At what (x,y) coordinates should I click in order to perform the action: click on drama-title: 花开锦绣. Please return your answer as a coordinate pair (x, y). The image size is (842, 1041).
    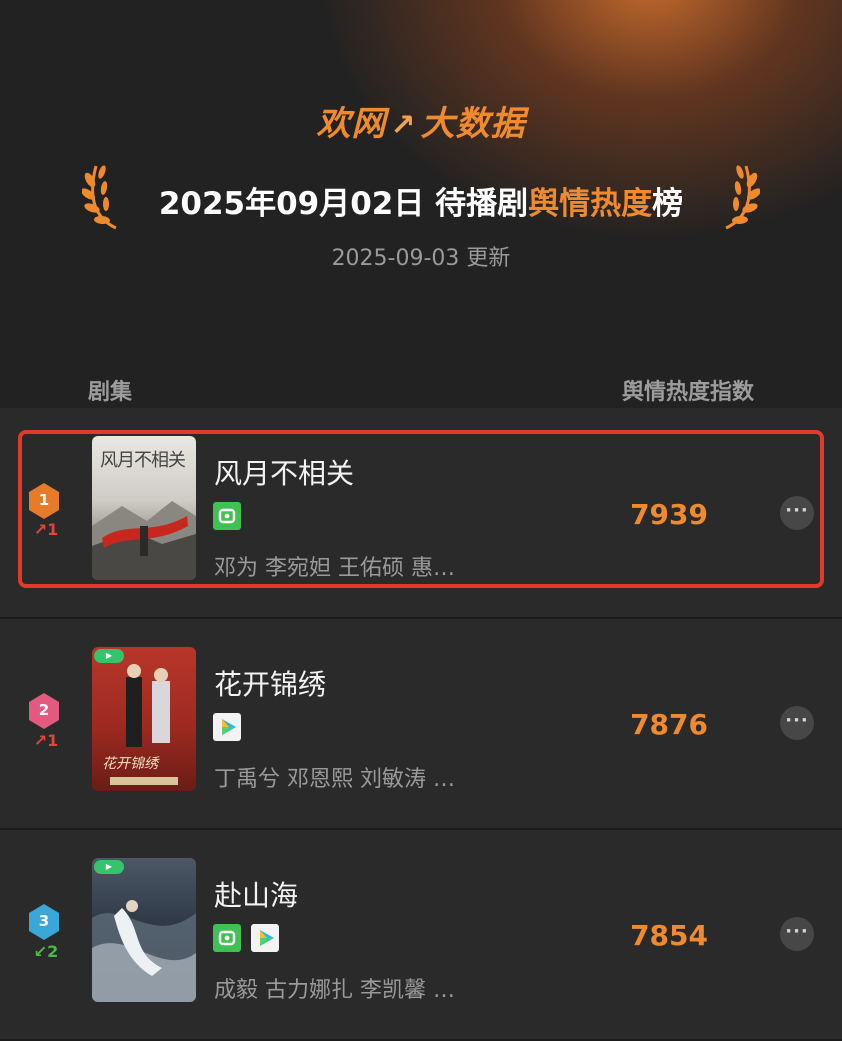
    Looking at the image, I should click on (270, 683).